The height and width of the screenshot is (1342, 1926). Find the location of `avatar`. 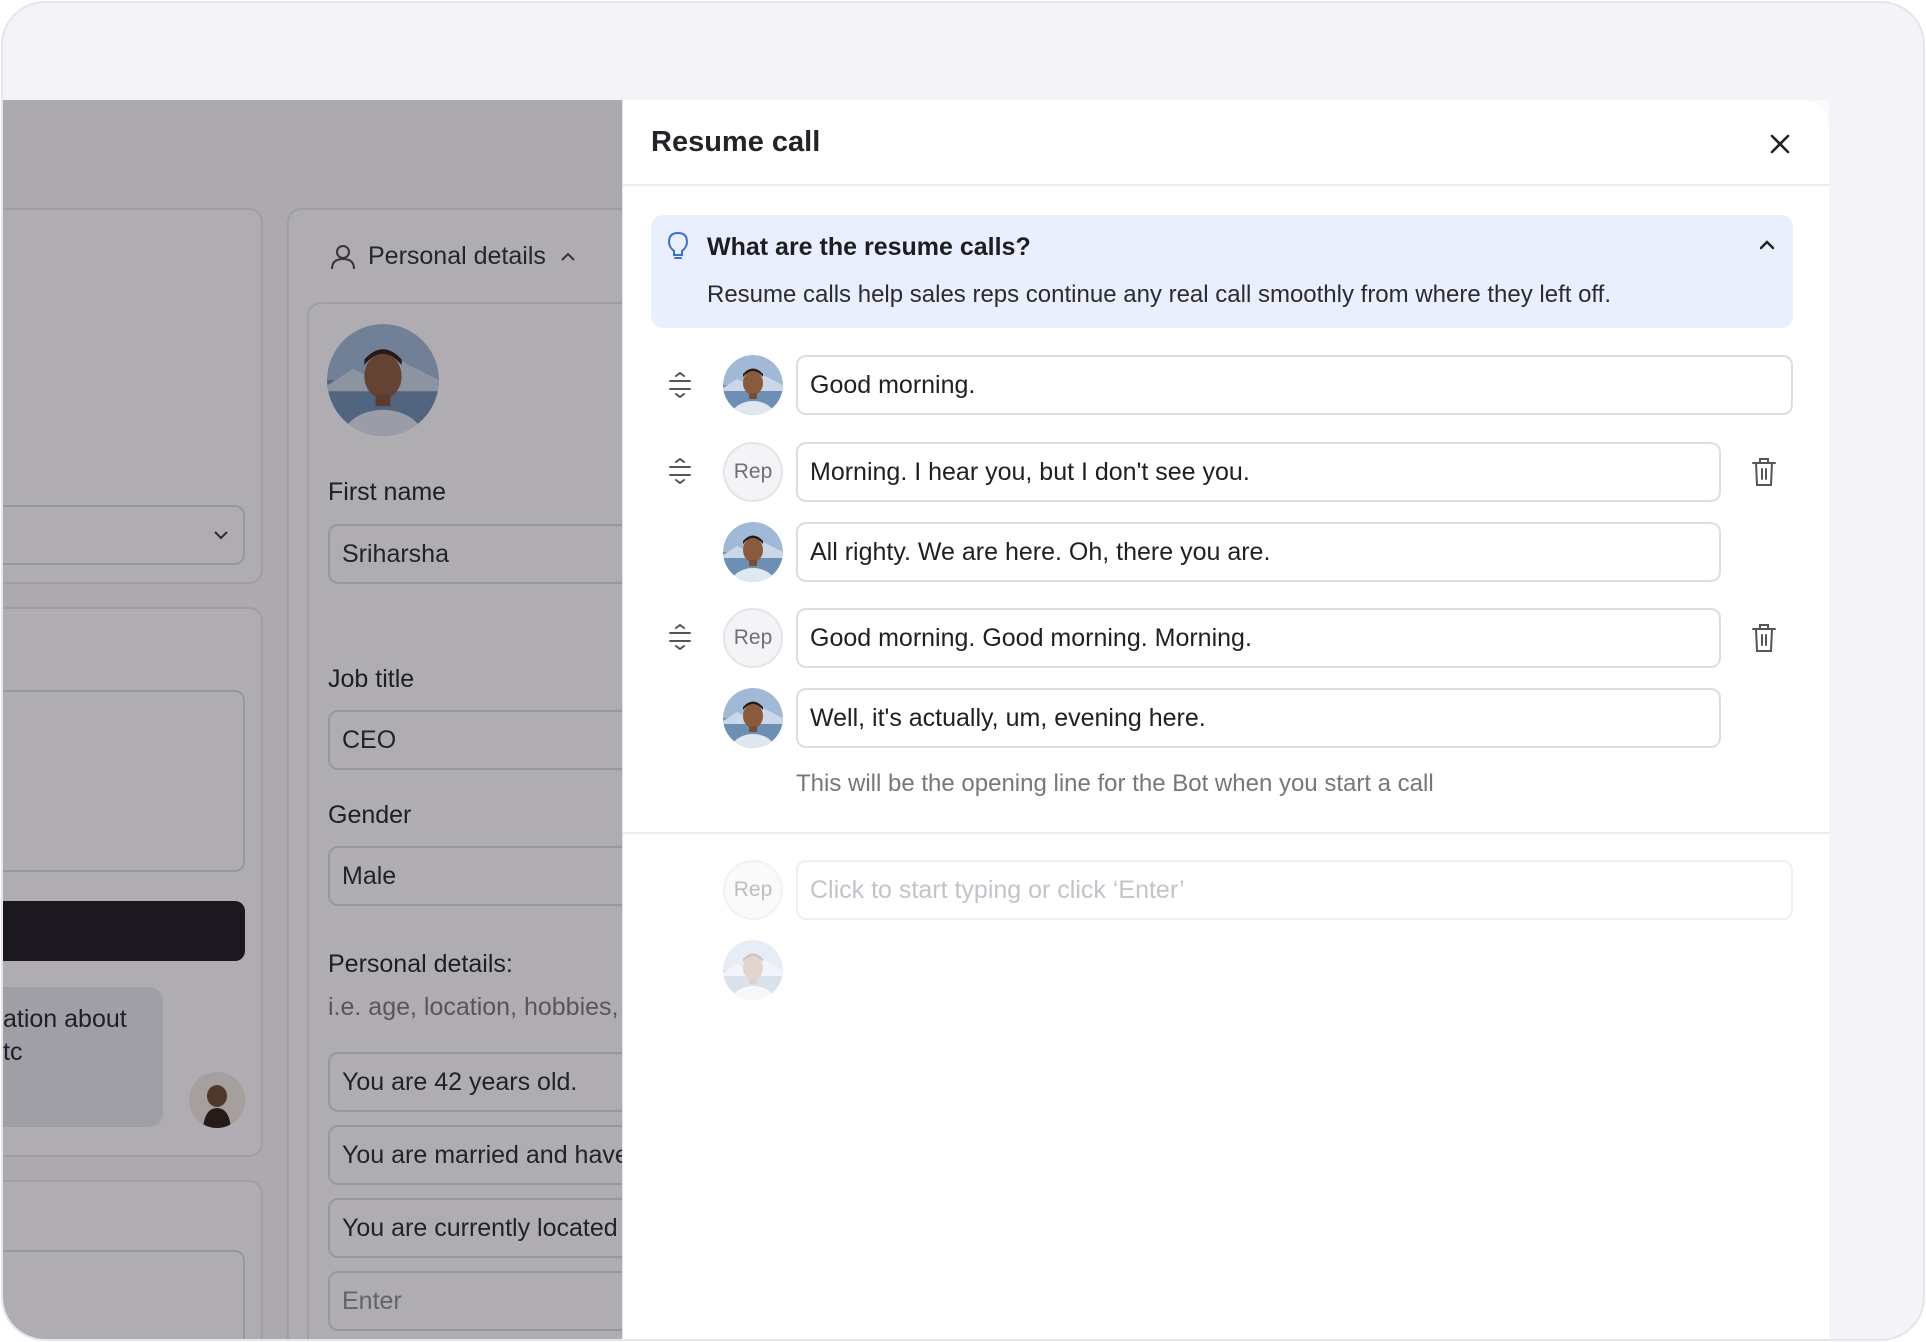

avatar is located at coordinates (217, 1100).